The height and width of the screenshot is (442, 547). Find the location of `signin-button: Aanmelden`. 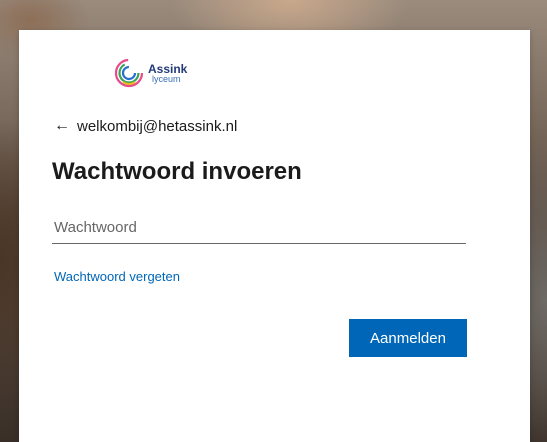

signin-button: Aanmelden is located at coordinates (408, 338).